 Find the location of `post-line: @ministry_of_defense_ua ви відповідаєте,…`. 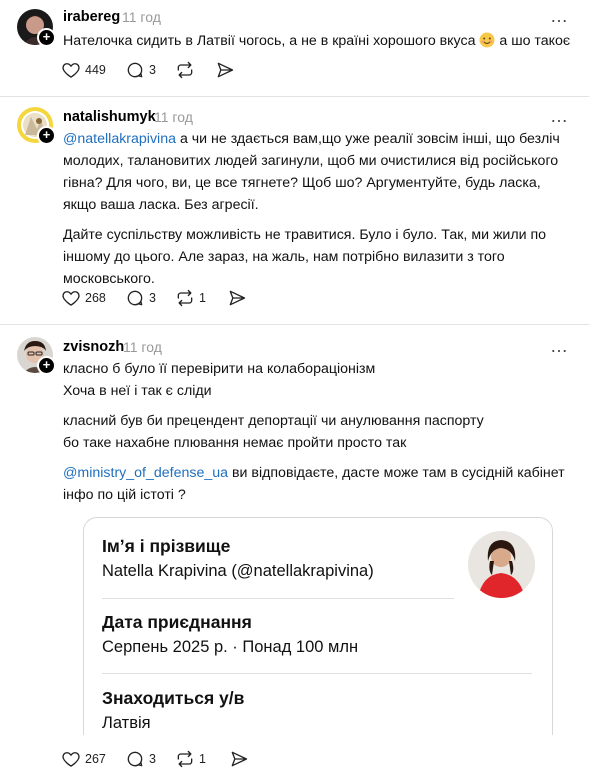

post-line: @ministry_of_defense_ua ви відповідаєте,… is located at coordinates (318, 484).